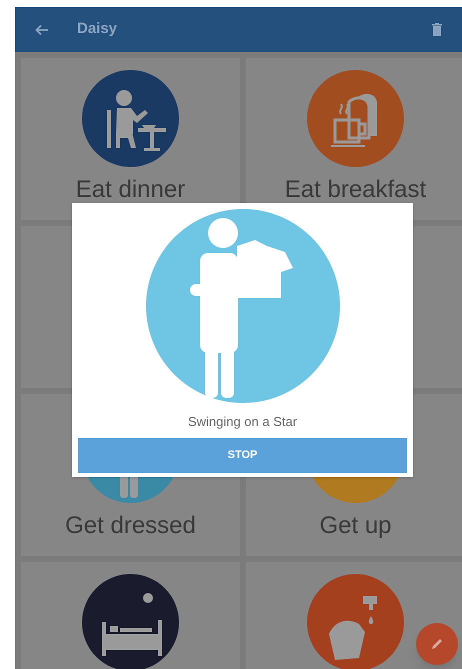 Image resolution: width=462 pixels, height=669 pixels. I want to click on activity-label: Get dressed, so click(130, 526).